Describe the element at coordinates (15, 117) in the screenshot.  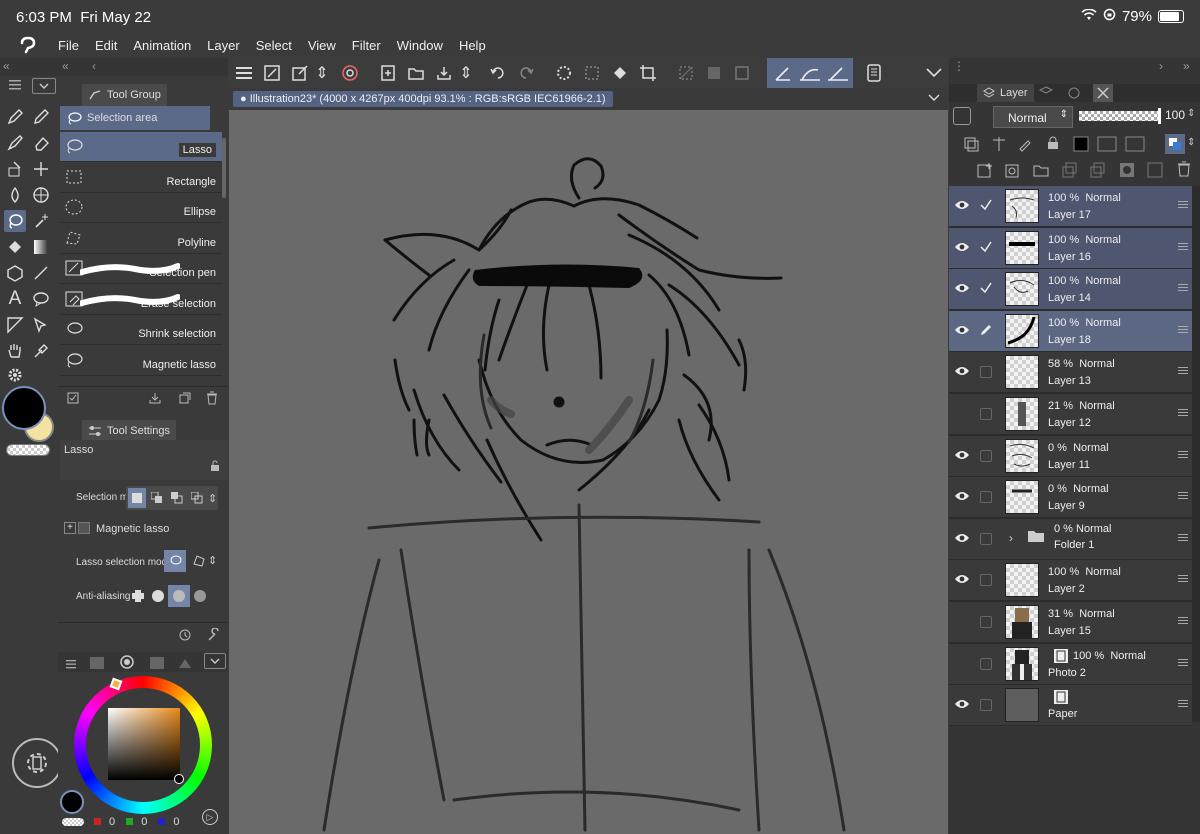
I see `pen-tool-icon` at that location.